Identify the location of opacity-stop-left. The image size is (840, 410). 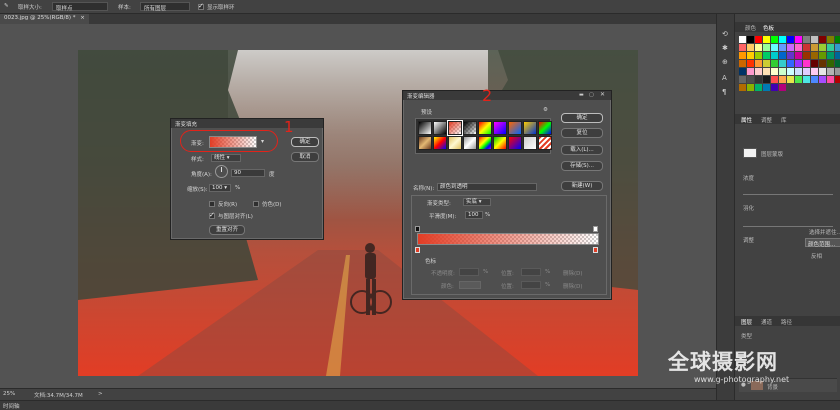
(417, 229).